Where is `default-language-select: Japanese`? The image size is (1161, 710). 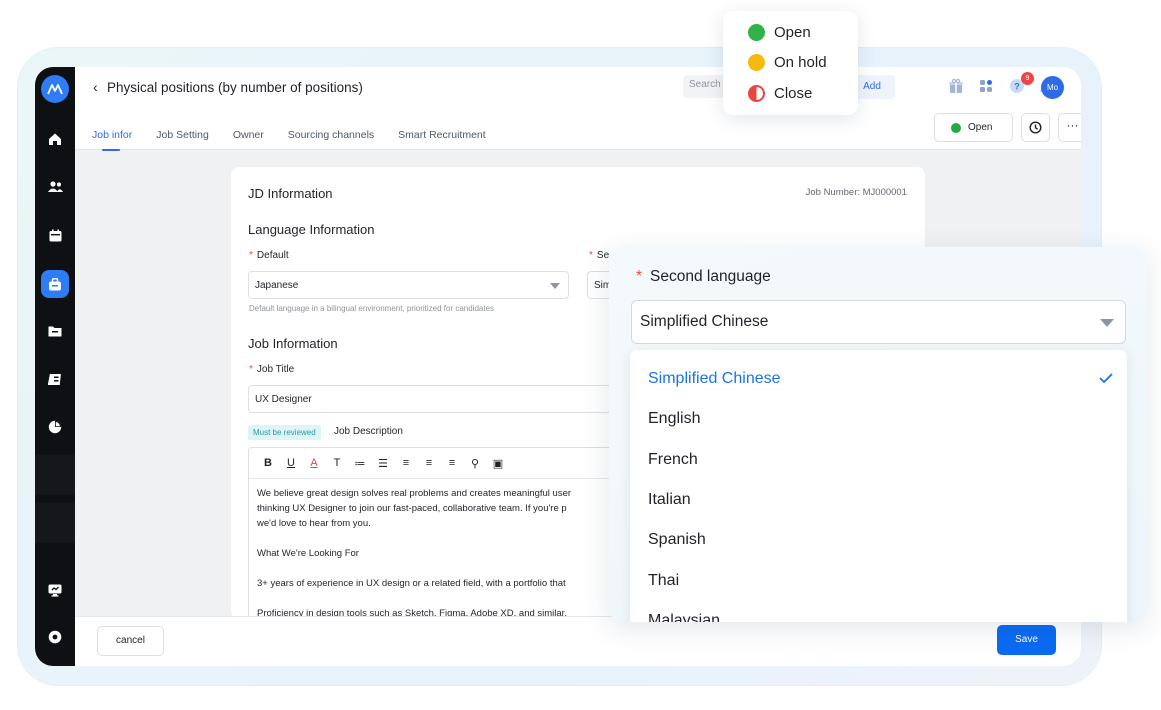 default-language-select: Japanese is located at coordinates (408, 285).